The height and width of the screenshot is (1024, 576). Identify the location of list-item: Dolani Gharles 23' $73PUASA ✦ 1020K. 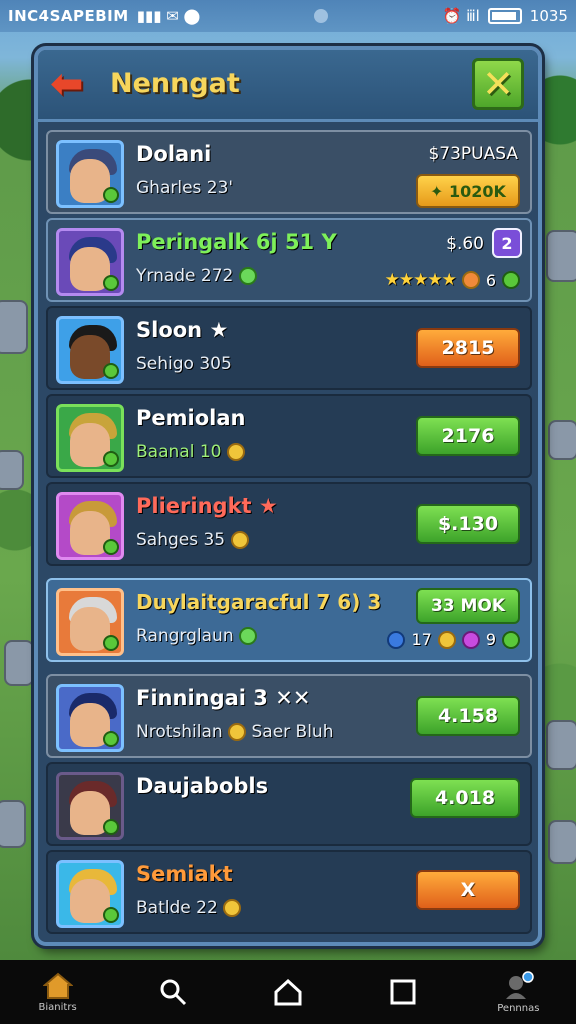
(289, 172).